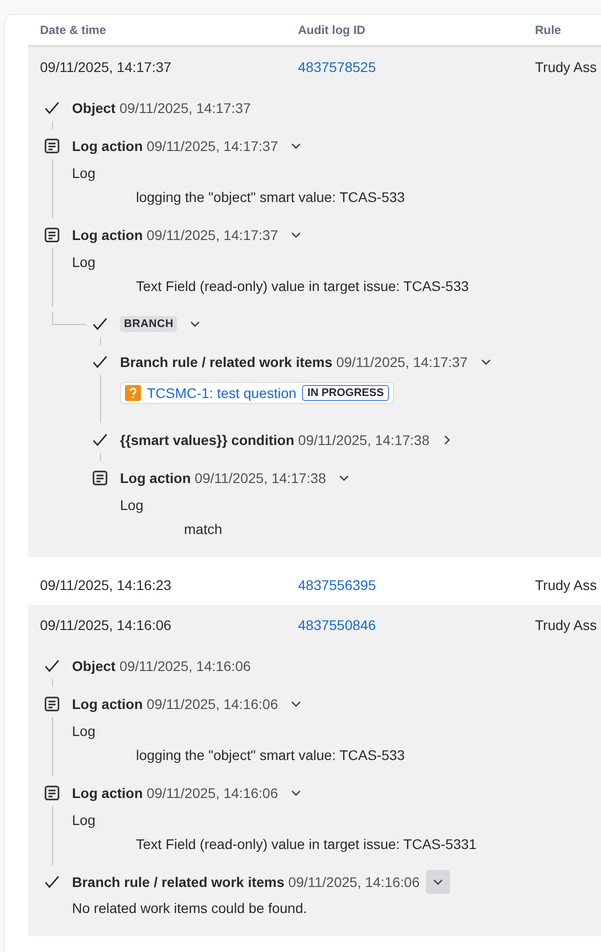  I want to click on audit-log-link: 4837550846, so click(337, 625).